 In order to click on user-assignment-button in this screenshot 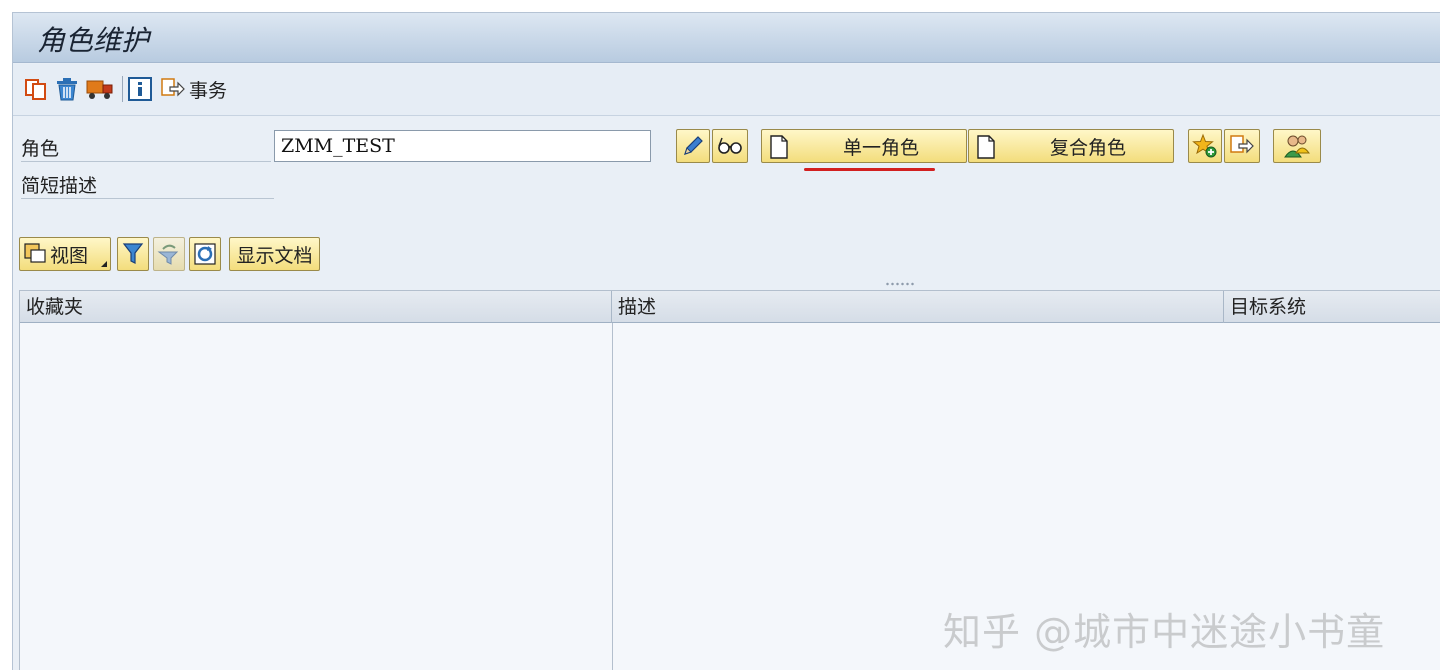, I will do `click(1297, 146)`.